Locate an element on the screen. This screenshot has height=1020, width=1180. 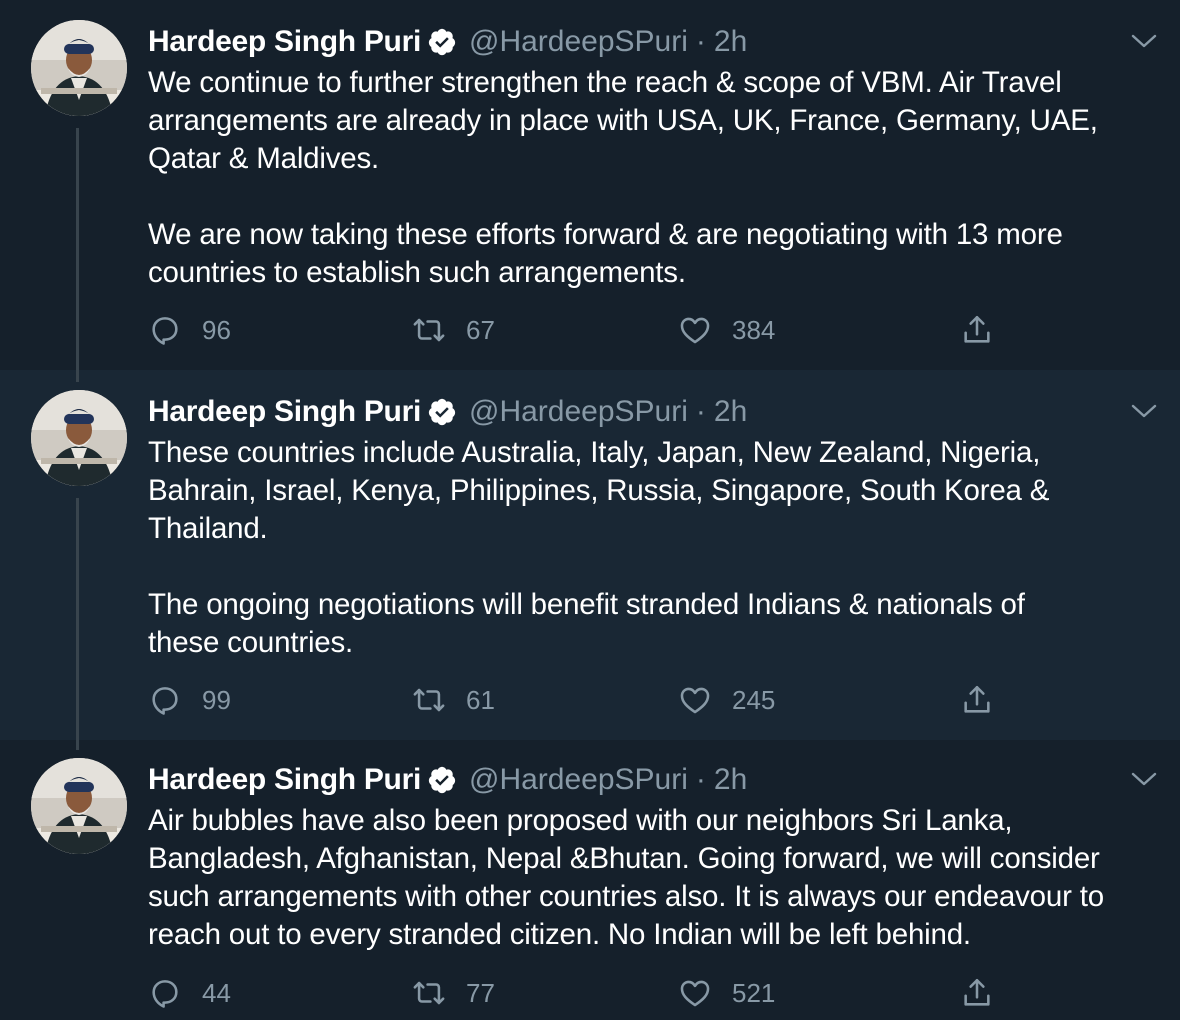
like-count: 521 is located at coordinates (754, 992).